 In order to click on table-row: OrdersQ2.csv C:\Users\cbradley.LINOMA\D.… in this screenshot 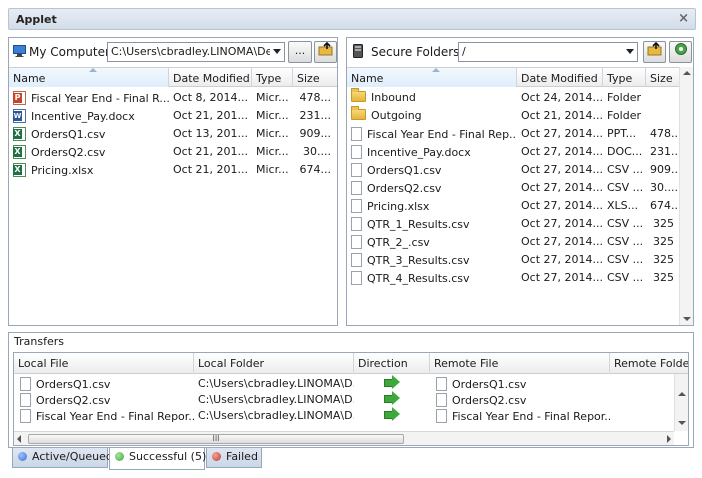, I will do `click(344, 399)`.